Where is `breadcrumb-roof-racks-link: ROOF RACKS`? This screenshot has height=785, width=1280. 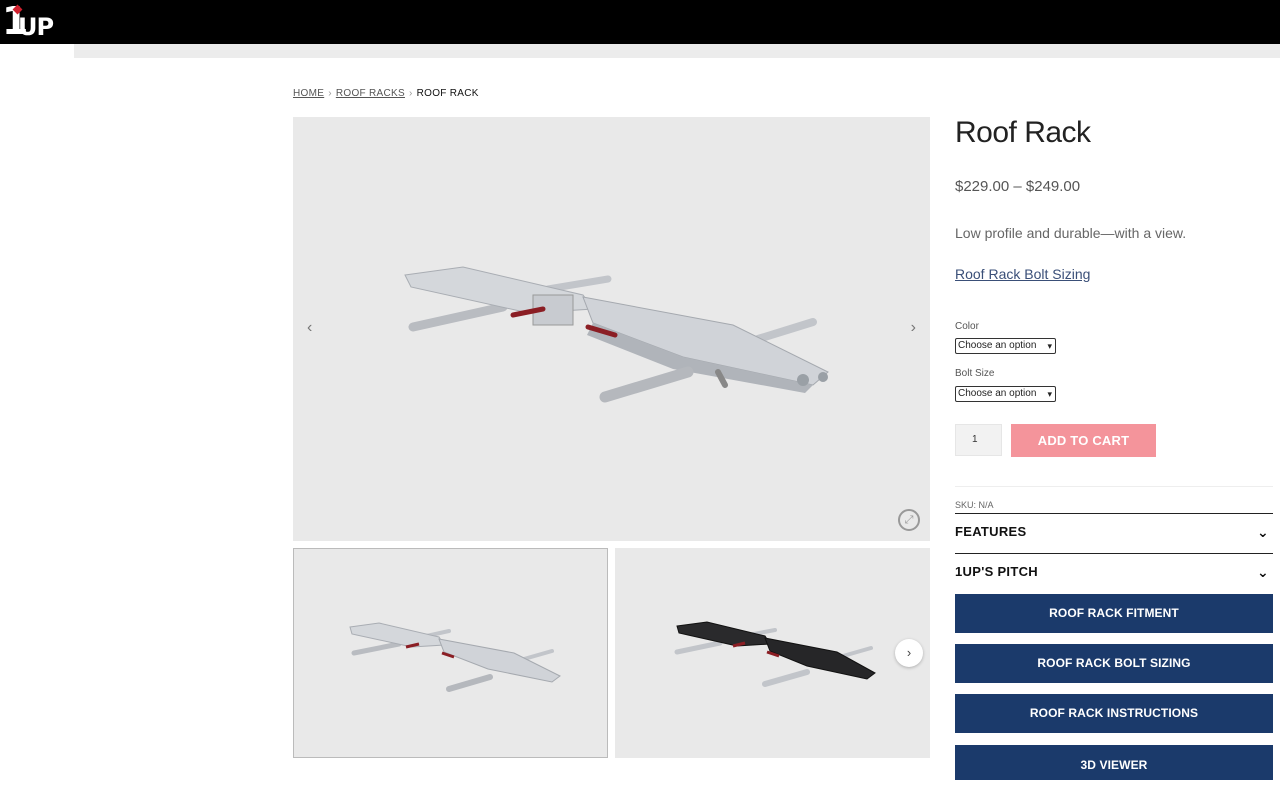 breadcrumb-roof-racks-link: ROOF RACKS is located at coordinates (370, 93).